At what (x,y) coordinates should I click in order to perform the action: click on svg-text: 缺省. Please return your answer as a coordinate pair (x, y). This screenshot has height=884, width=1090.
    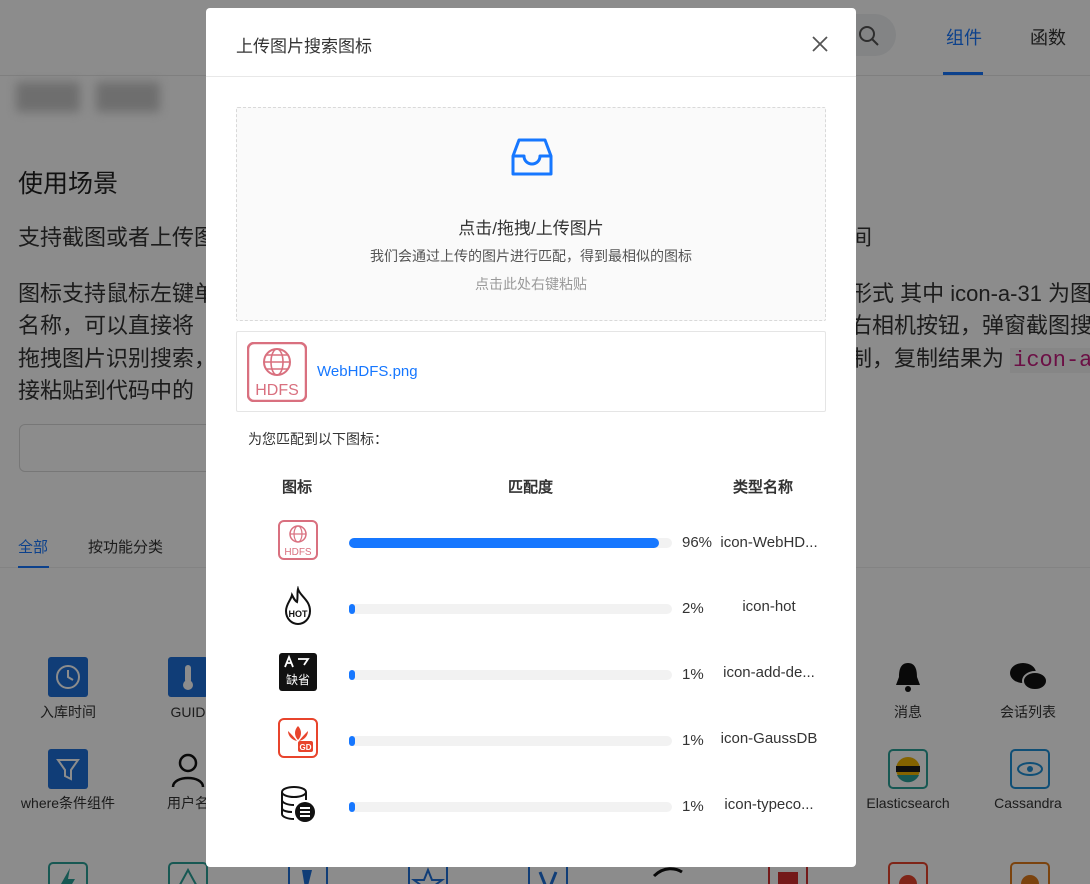
    Looking at the image, I should click on (298, 679).